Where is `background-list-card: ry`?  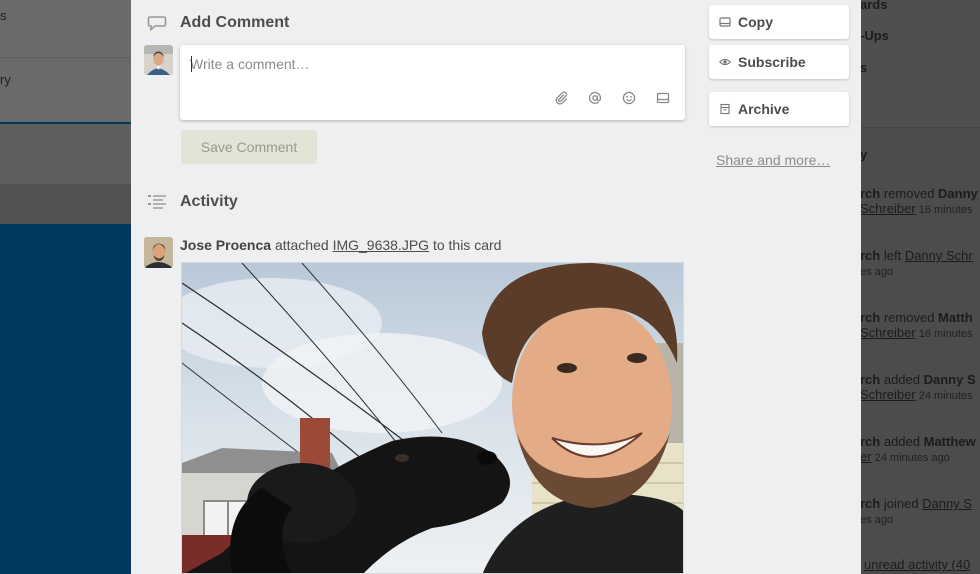 background-list-card: ry is located at coordinates (65, 90).